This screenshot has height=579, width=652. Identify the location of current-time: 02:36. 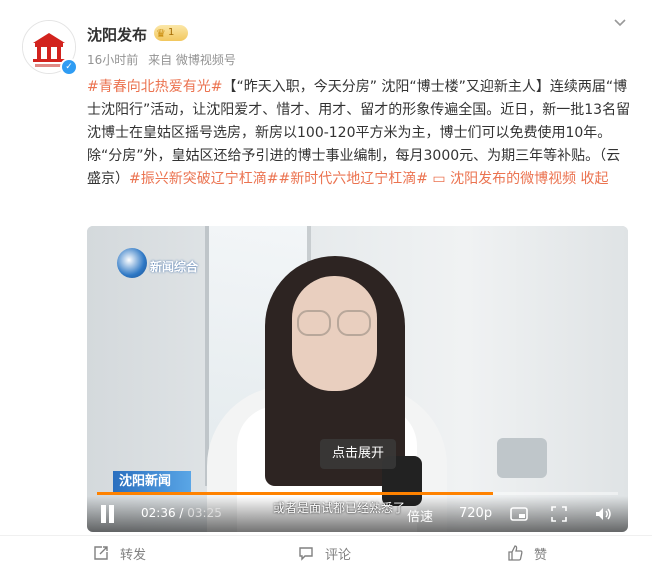
(158, 513).